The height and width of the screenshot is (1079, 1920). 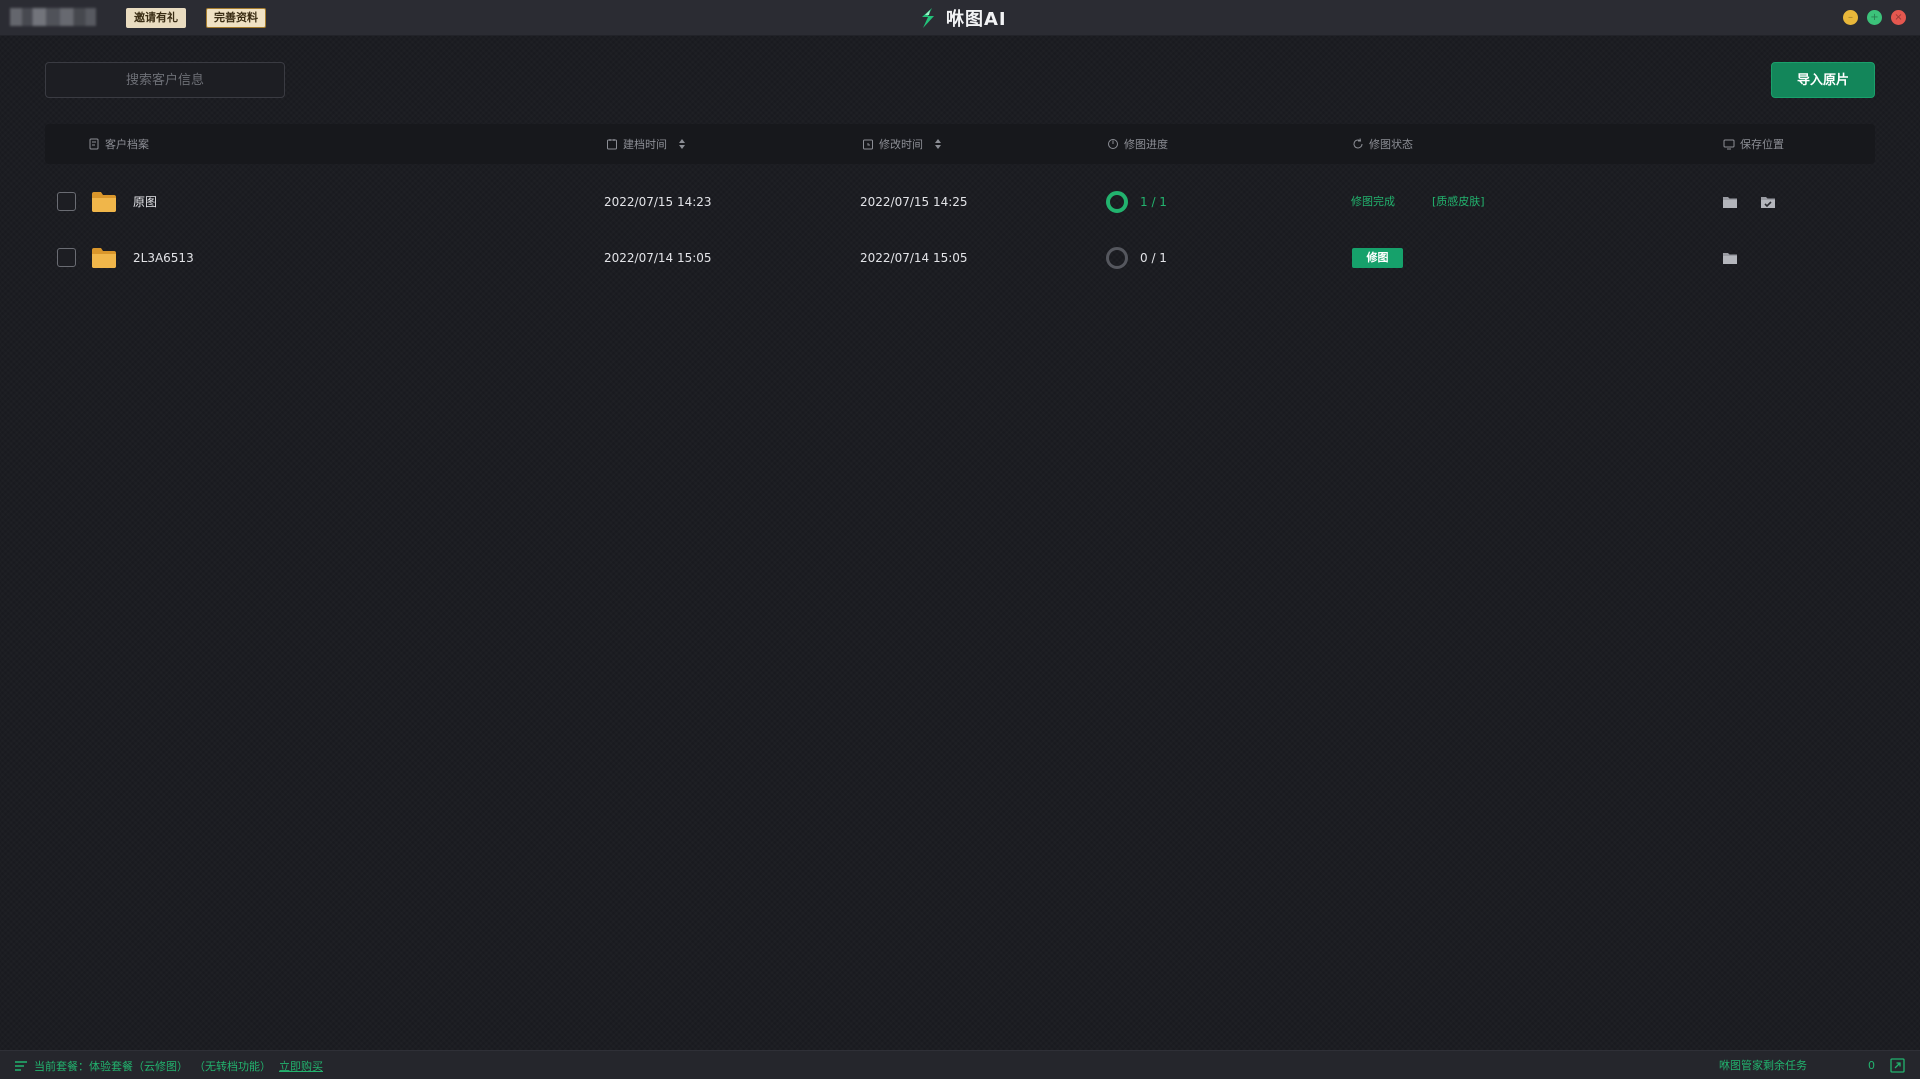 I want to click on table-header: 客户档案 建档时间 修改时间 修图进度 修图状态 保存位置, so click(x=960, y=144).